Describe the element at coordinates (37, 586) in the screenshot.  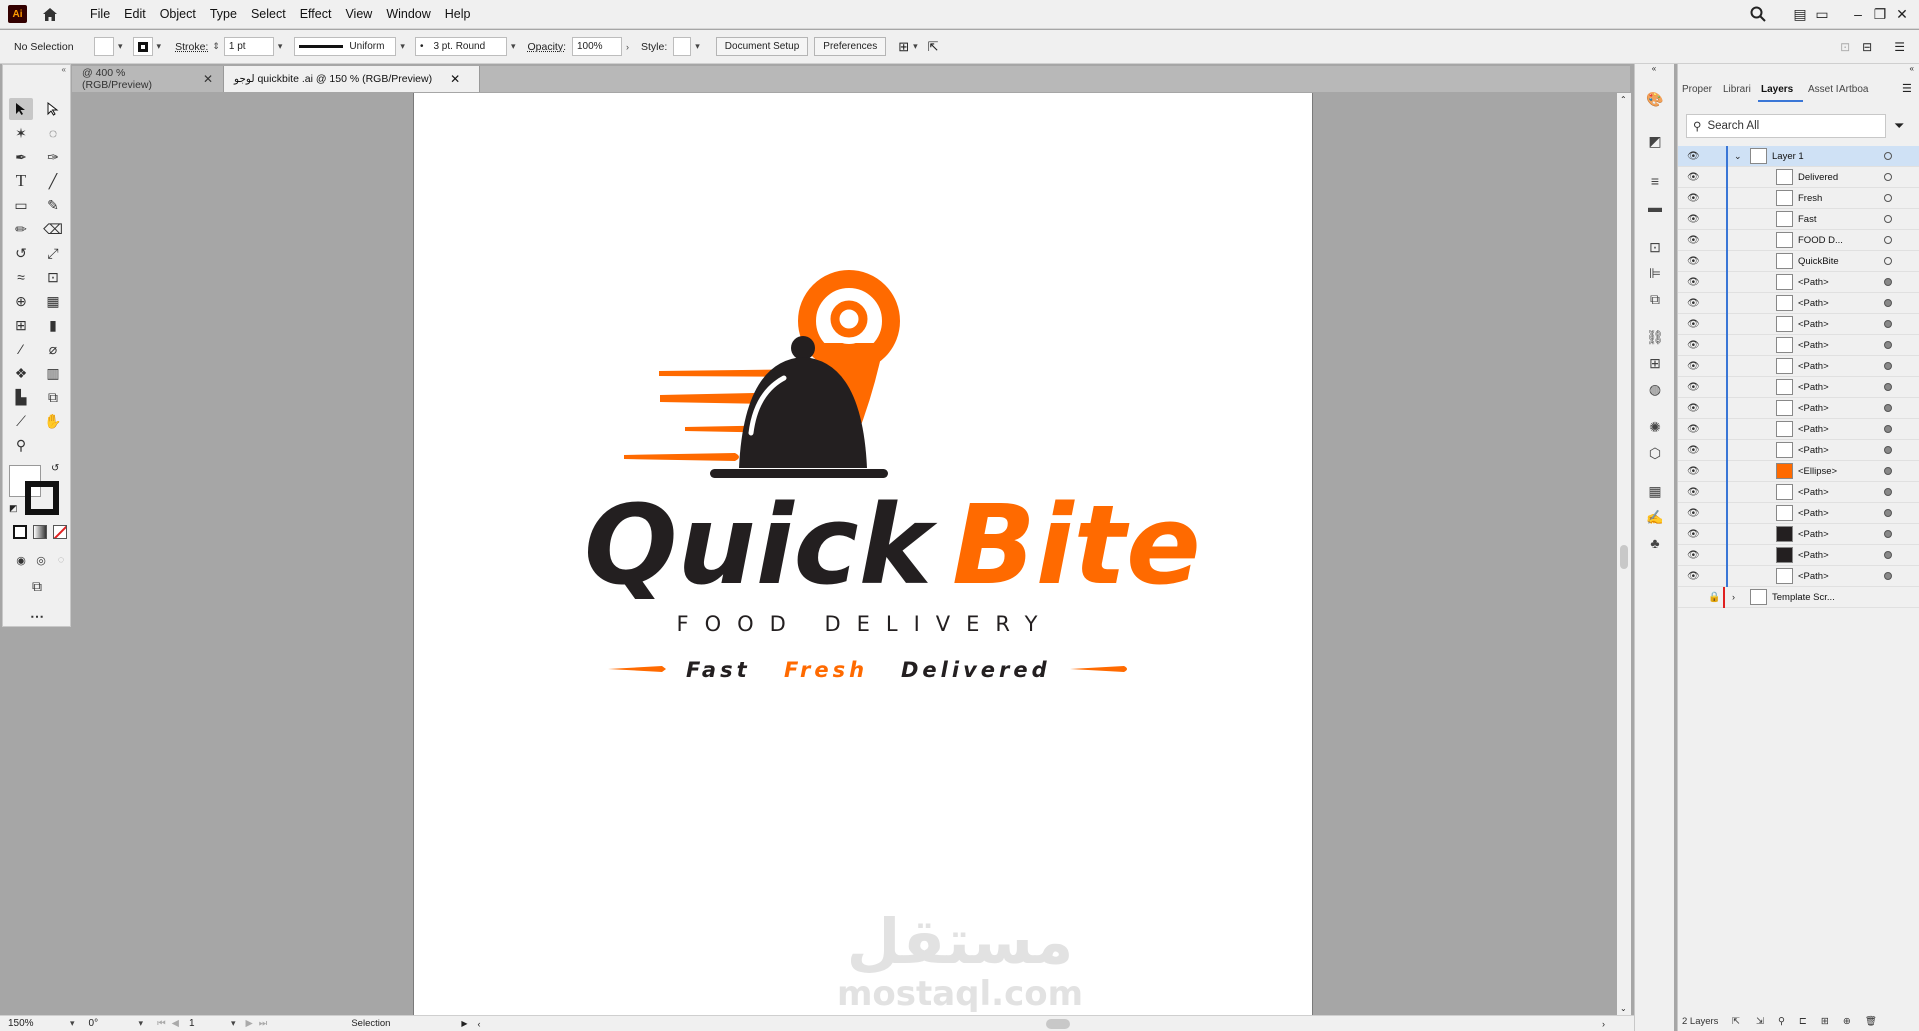
I see `screen-mode-icon: ⧉` at that location.